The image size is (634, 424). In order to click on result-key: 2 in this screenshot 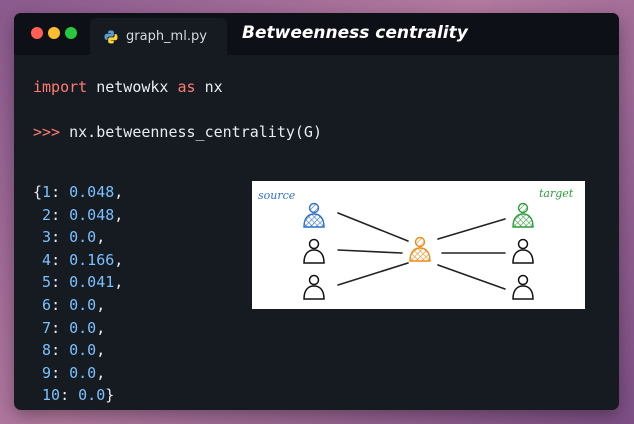, I will do `click(47, 214)`.